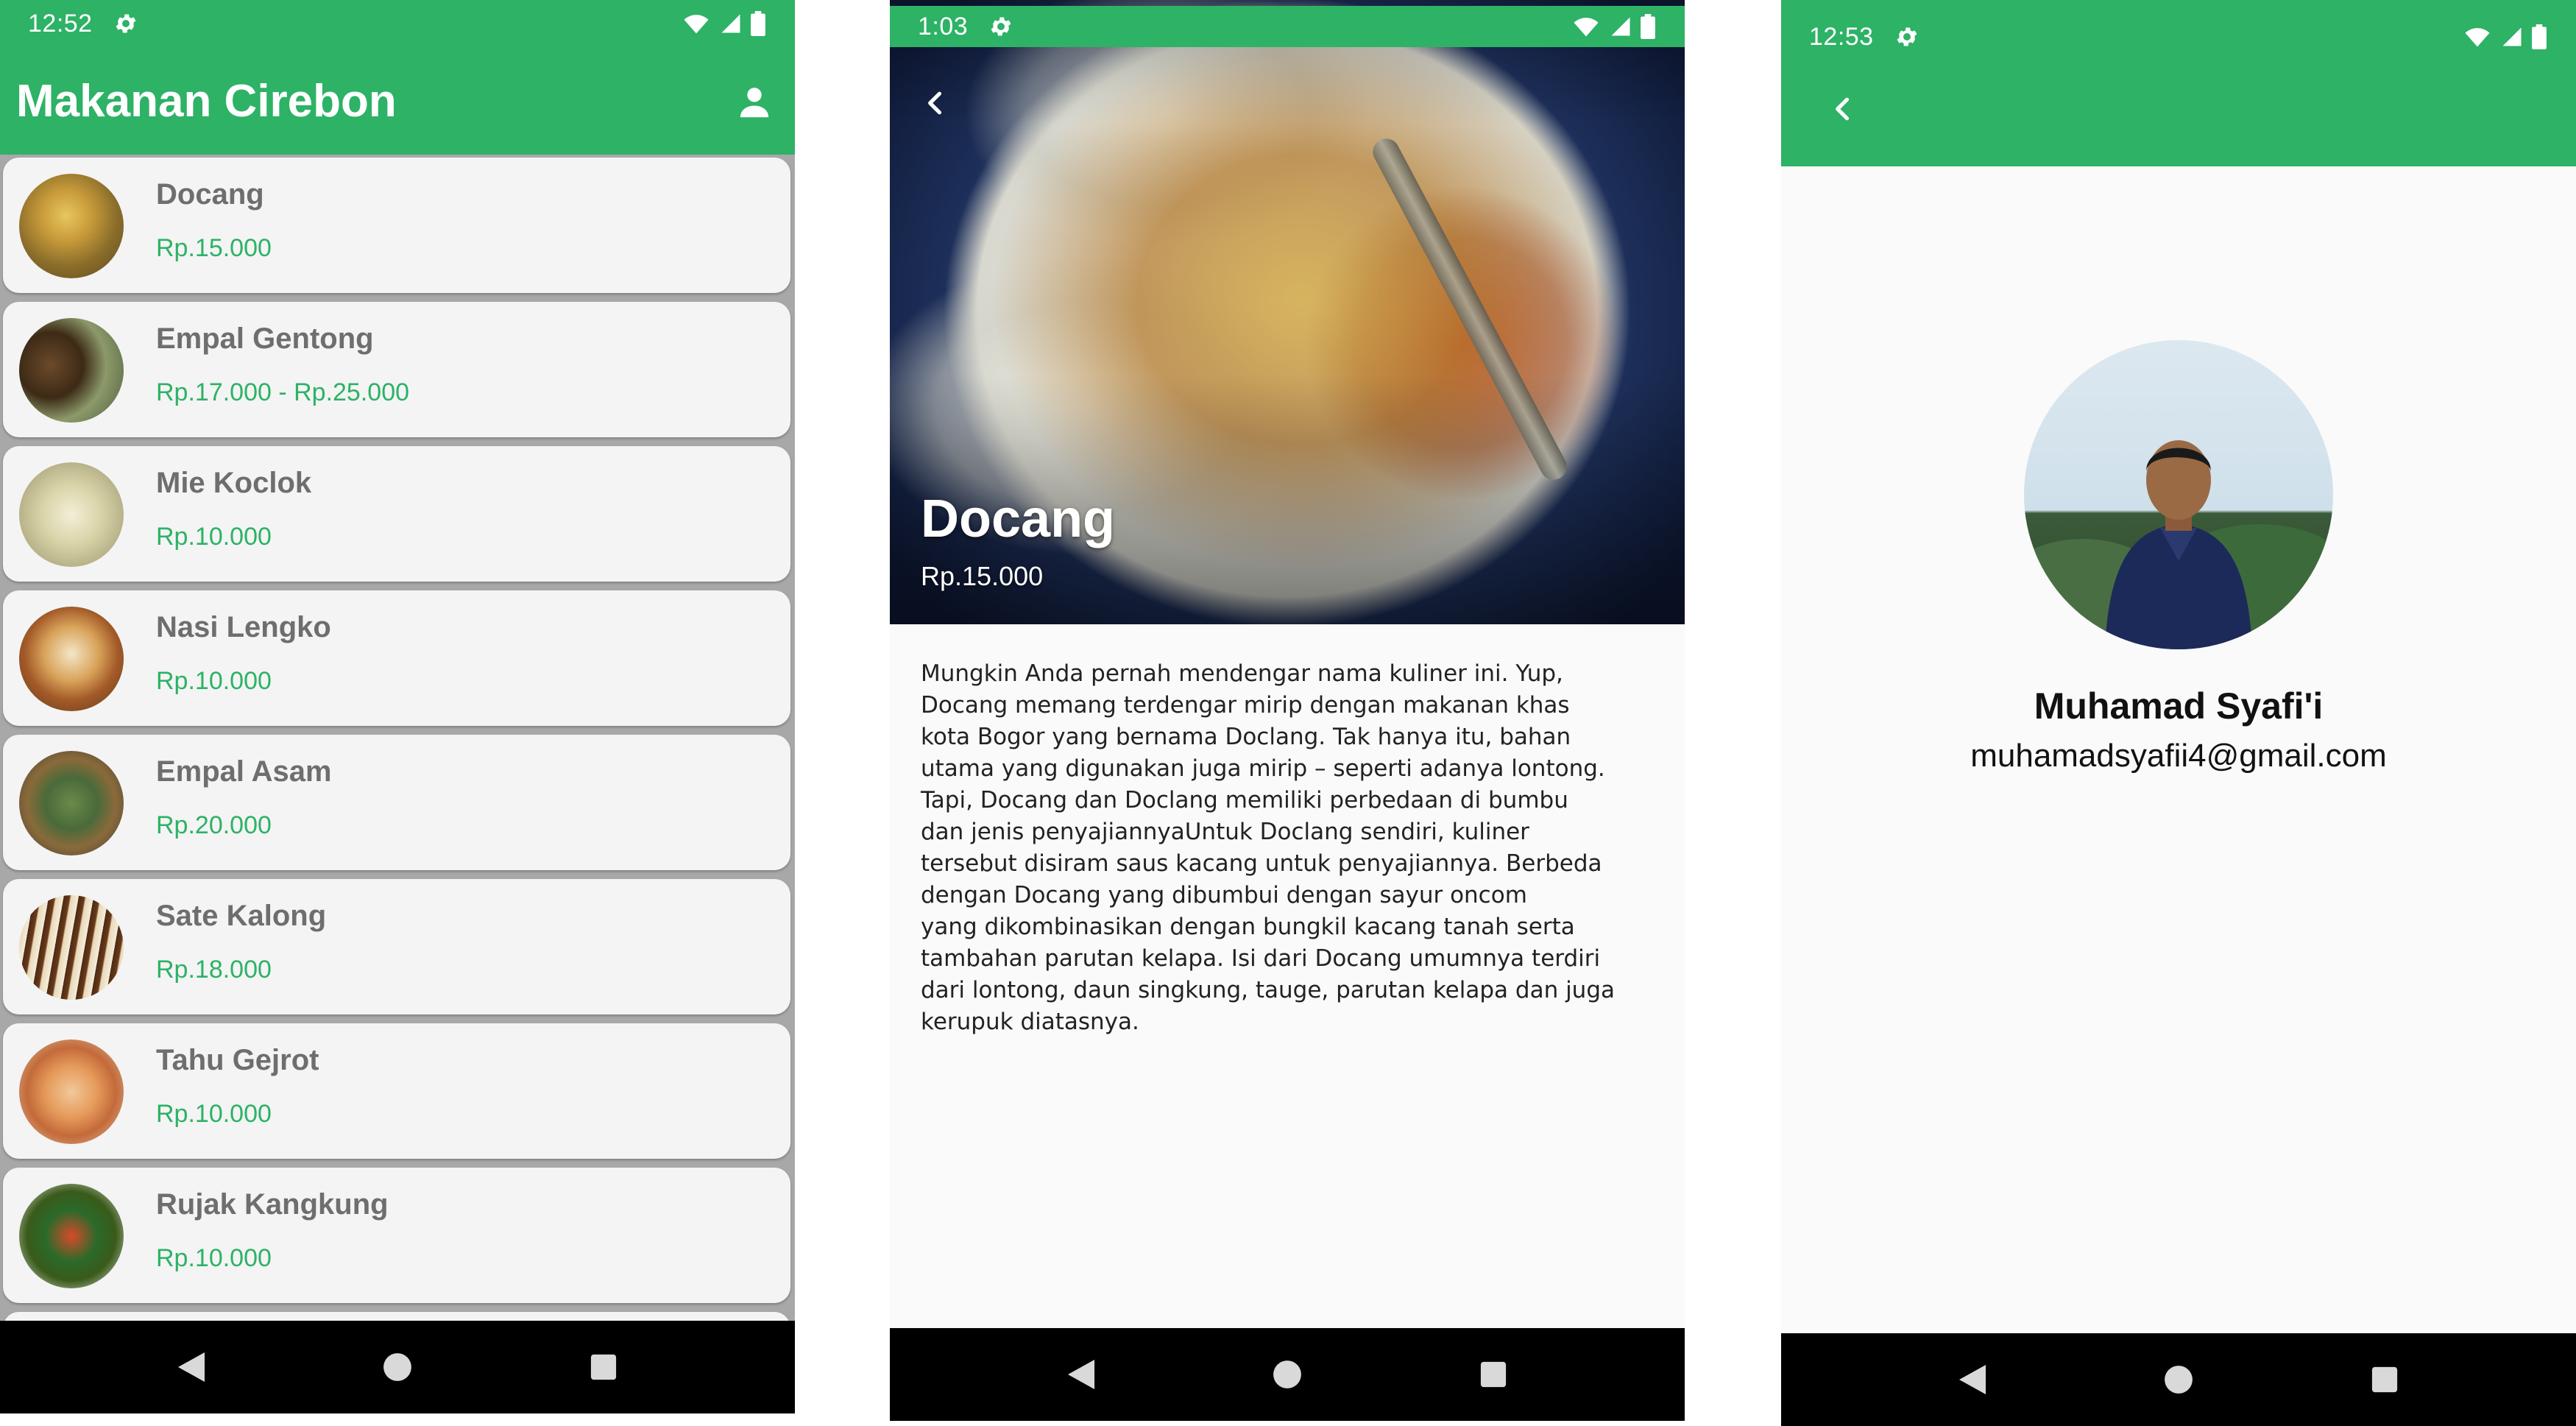 The height and width of the screenshot is (1426, 2576). What do you see at coordinates (396, 1235) in the screenshot?
I see `list-item: Rujak Kangkung Rp.10.000` at bounding box center [396, 1235].